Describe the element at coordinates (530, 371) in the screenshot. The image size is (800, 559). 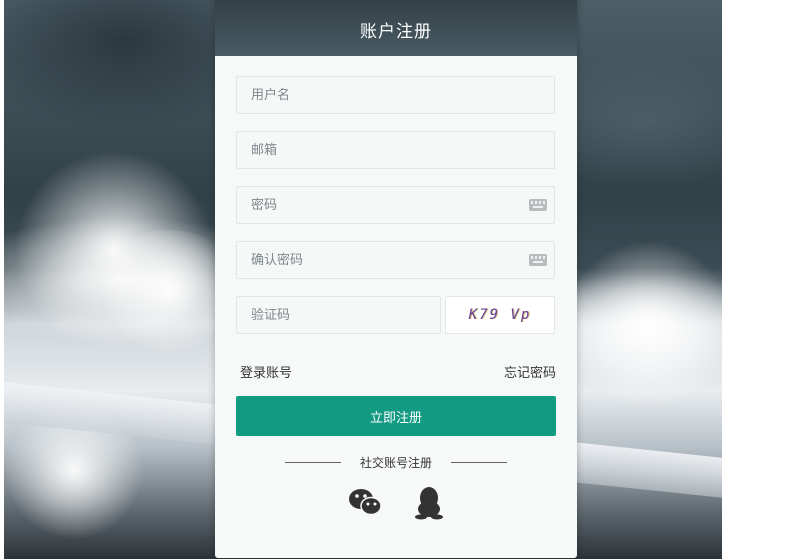
I see `forgot-password-link: 忘记密码` at that location.